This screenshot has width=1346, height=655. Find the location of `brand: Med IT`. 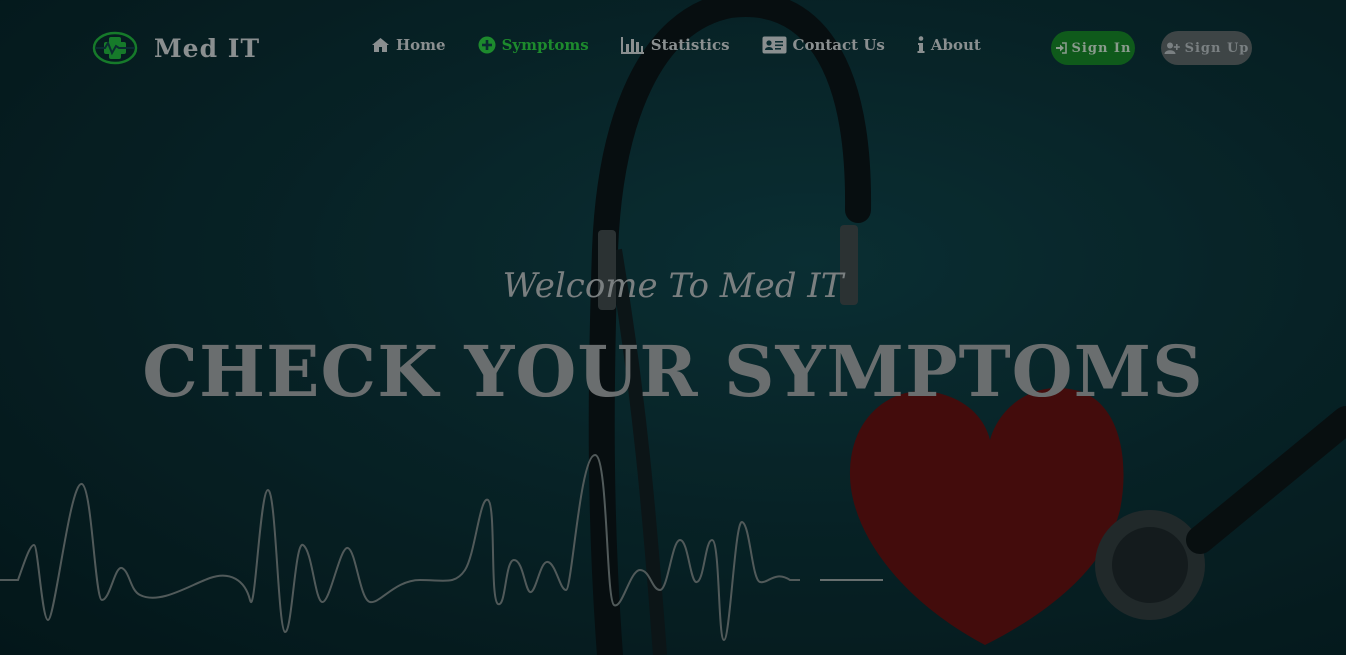

brand: Med IT is located at coordinates (176, 48).